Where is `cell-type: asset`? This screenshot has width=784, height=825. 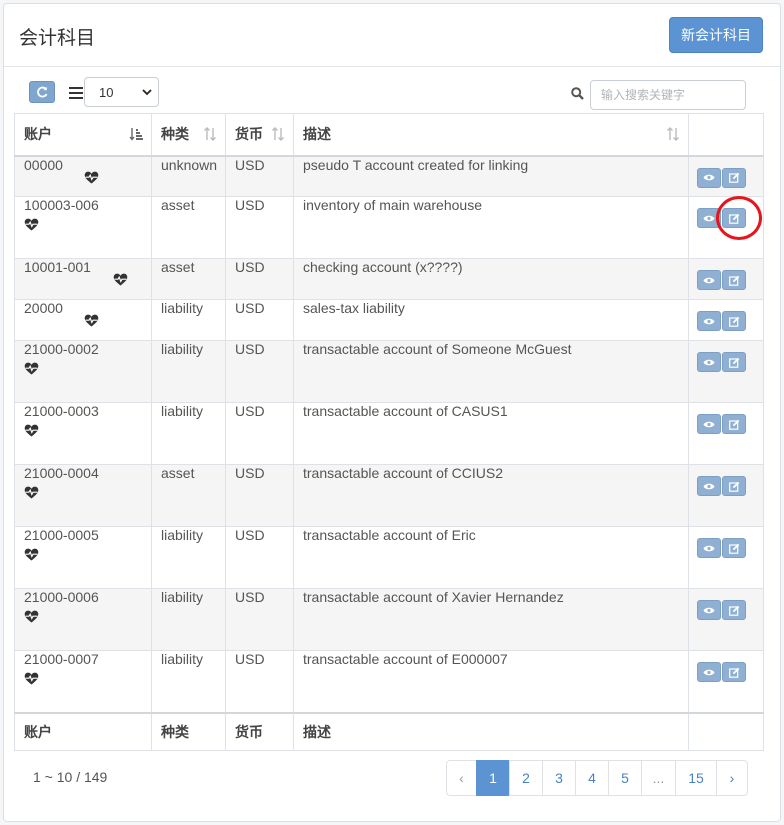
cell-type: asset is located at coordinates (188, 279).